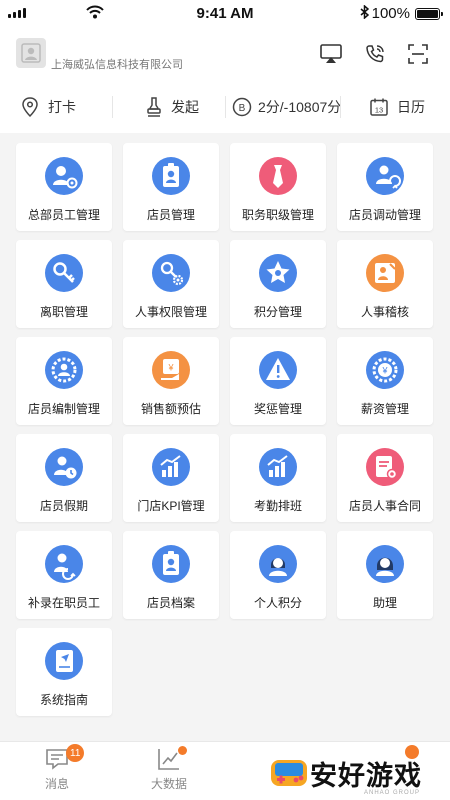  I want to click on calendar-icon: 13, so click(379, 107).